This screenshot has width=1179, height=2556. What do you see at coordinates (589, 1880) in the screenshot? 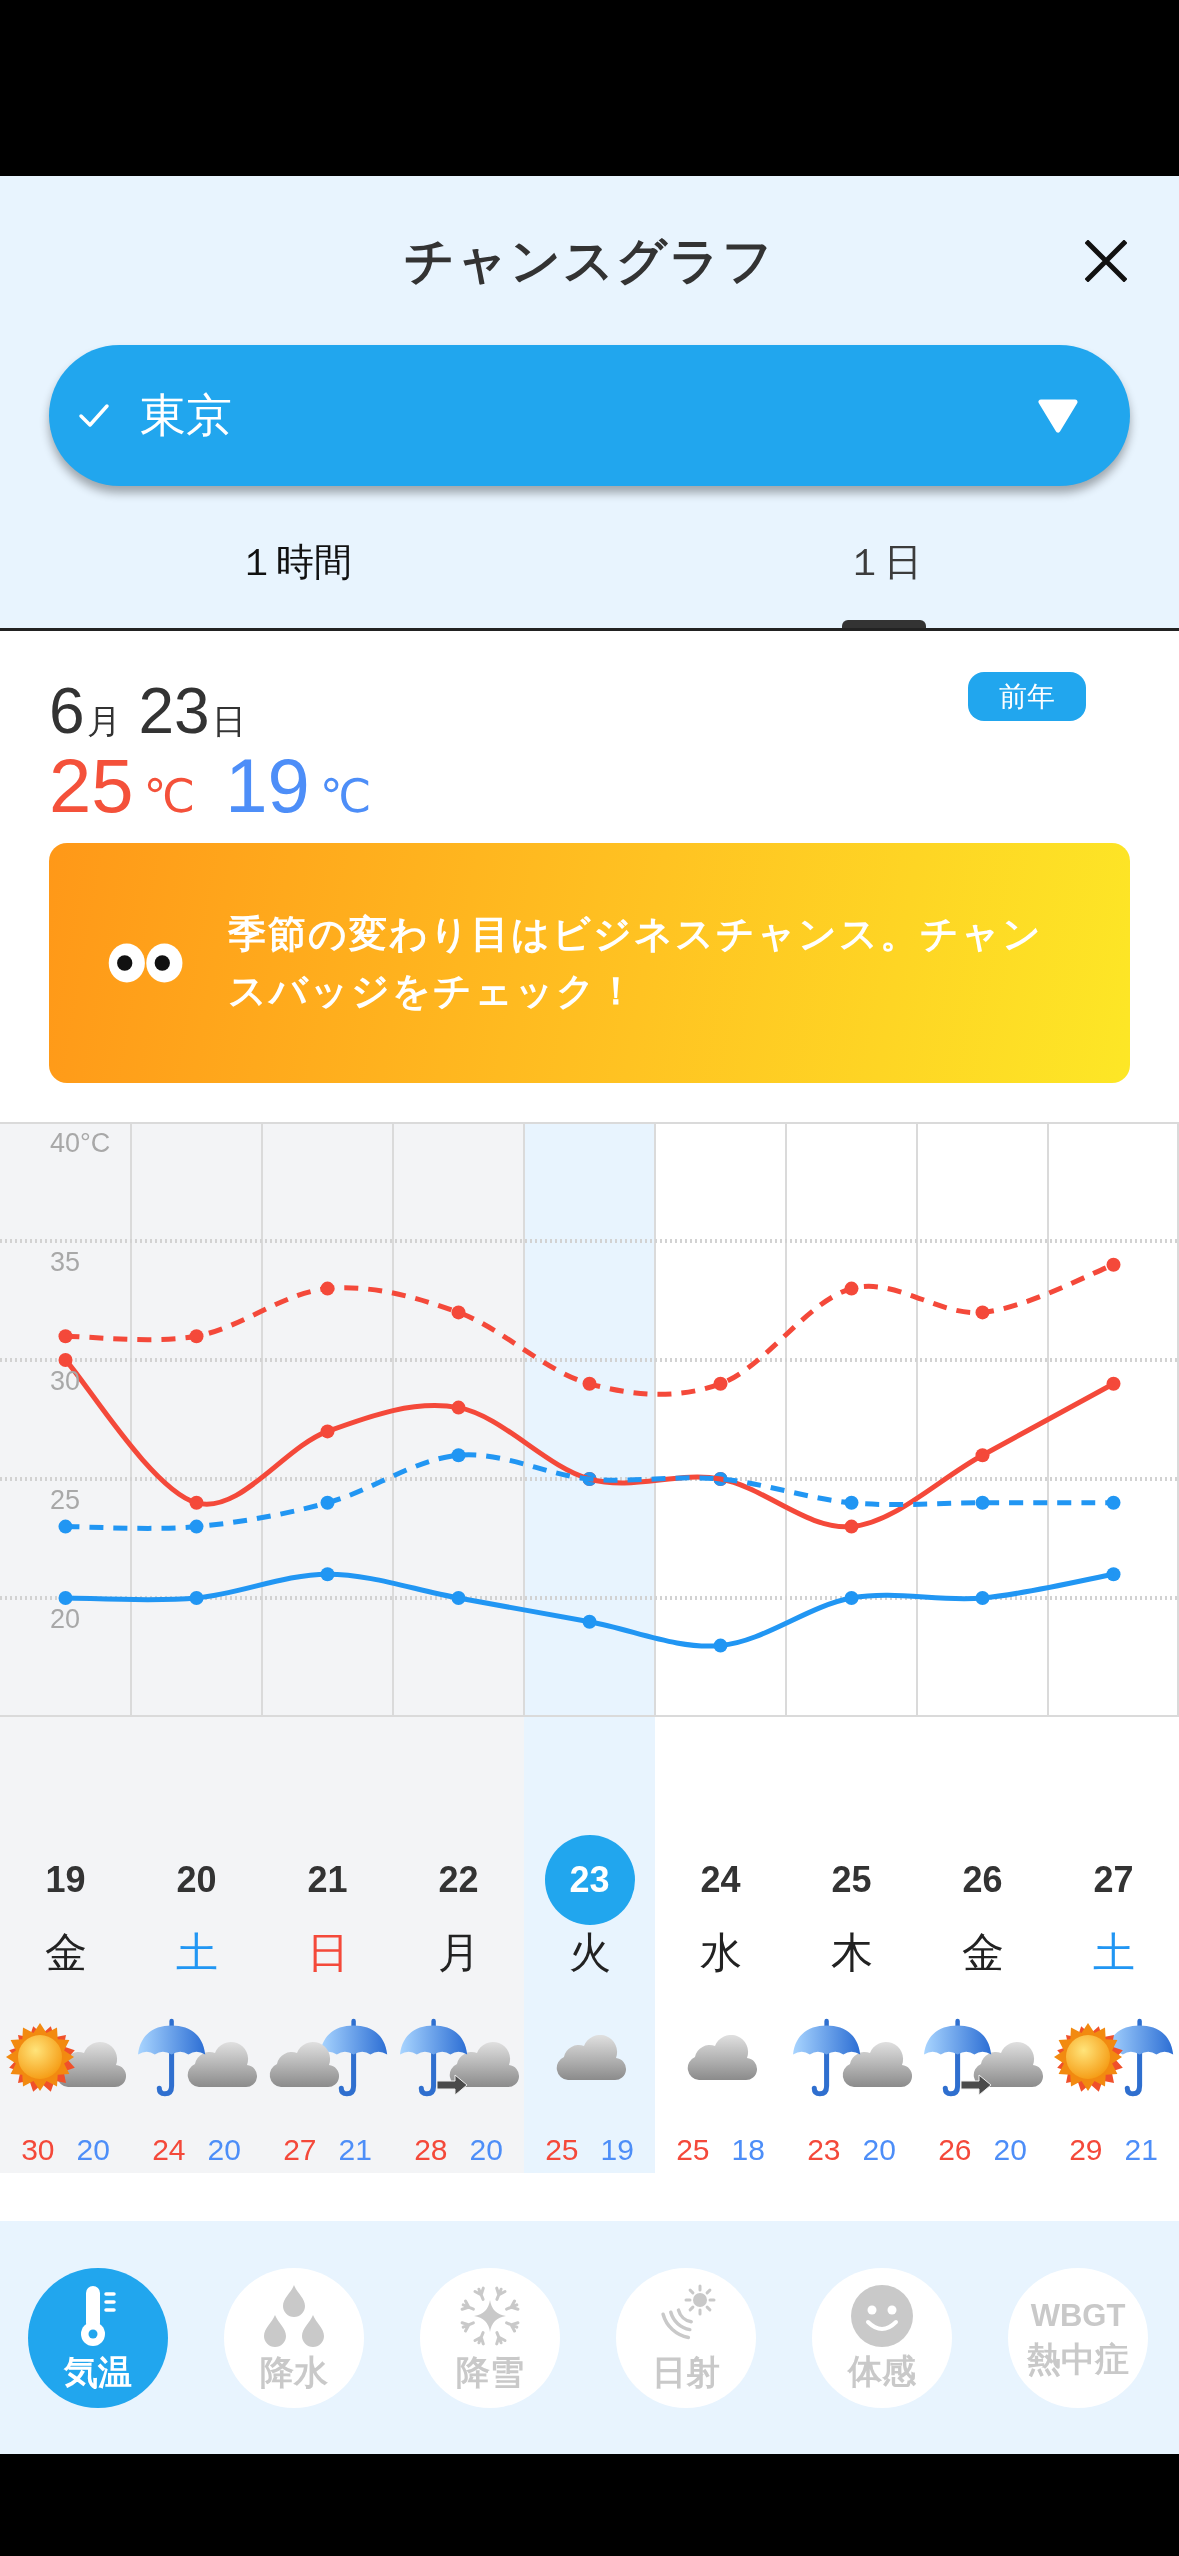
I see `day-number: 23` at bounding box center [589, 1880].